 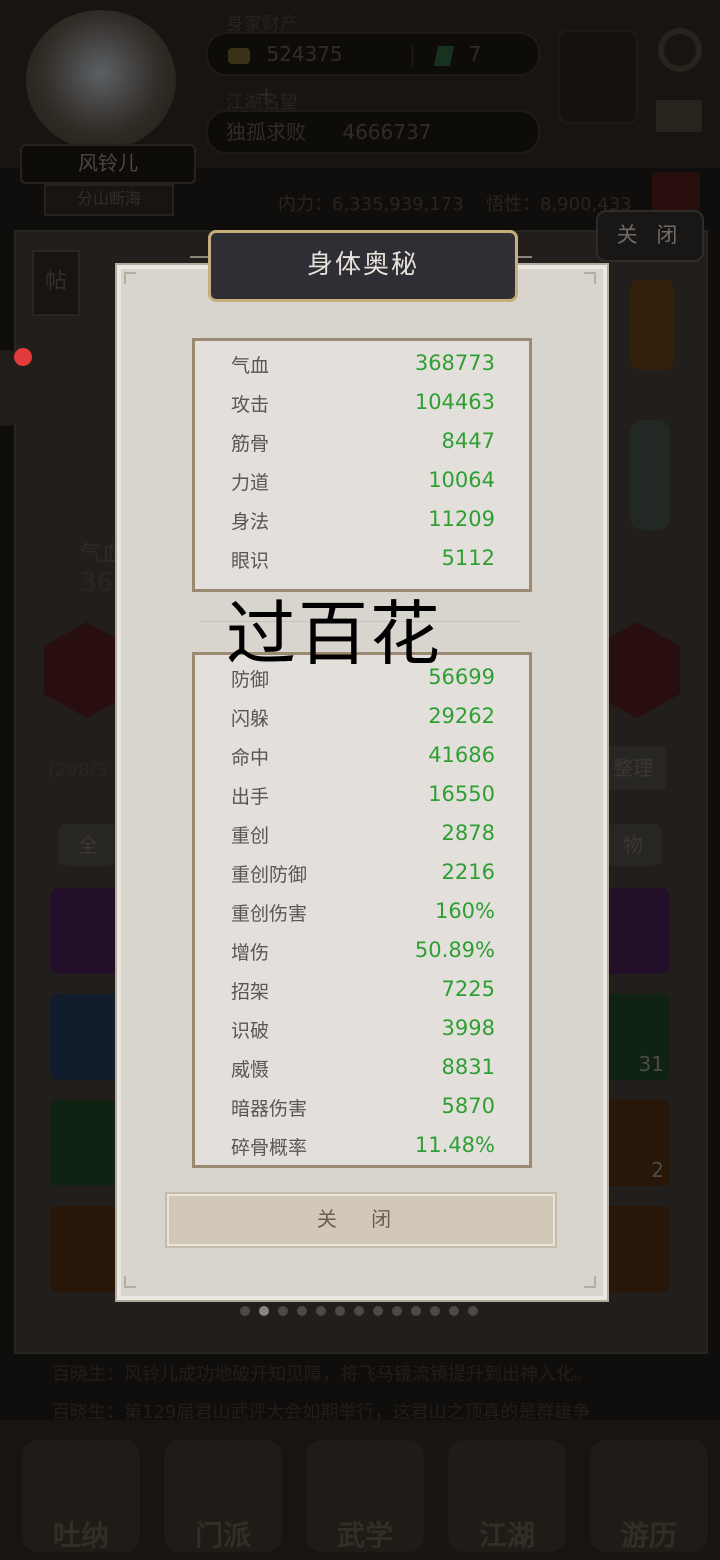 What do you see at coordinates (362, 840) in the screenshot?
I see `stat-row: 重创 2878` at bounding box center [362, 840].